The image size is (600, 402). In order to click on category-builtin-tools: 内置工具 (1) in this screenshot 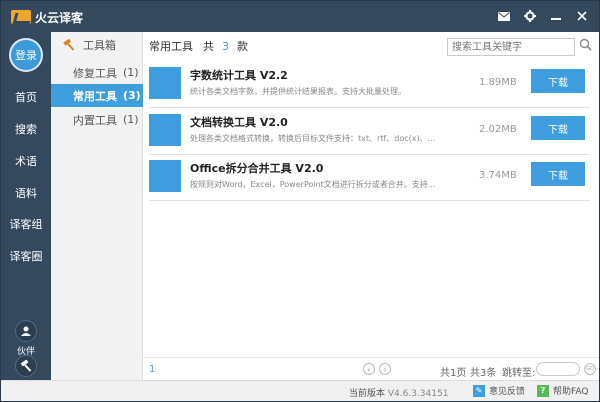, I will do `click(97, 119)`.